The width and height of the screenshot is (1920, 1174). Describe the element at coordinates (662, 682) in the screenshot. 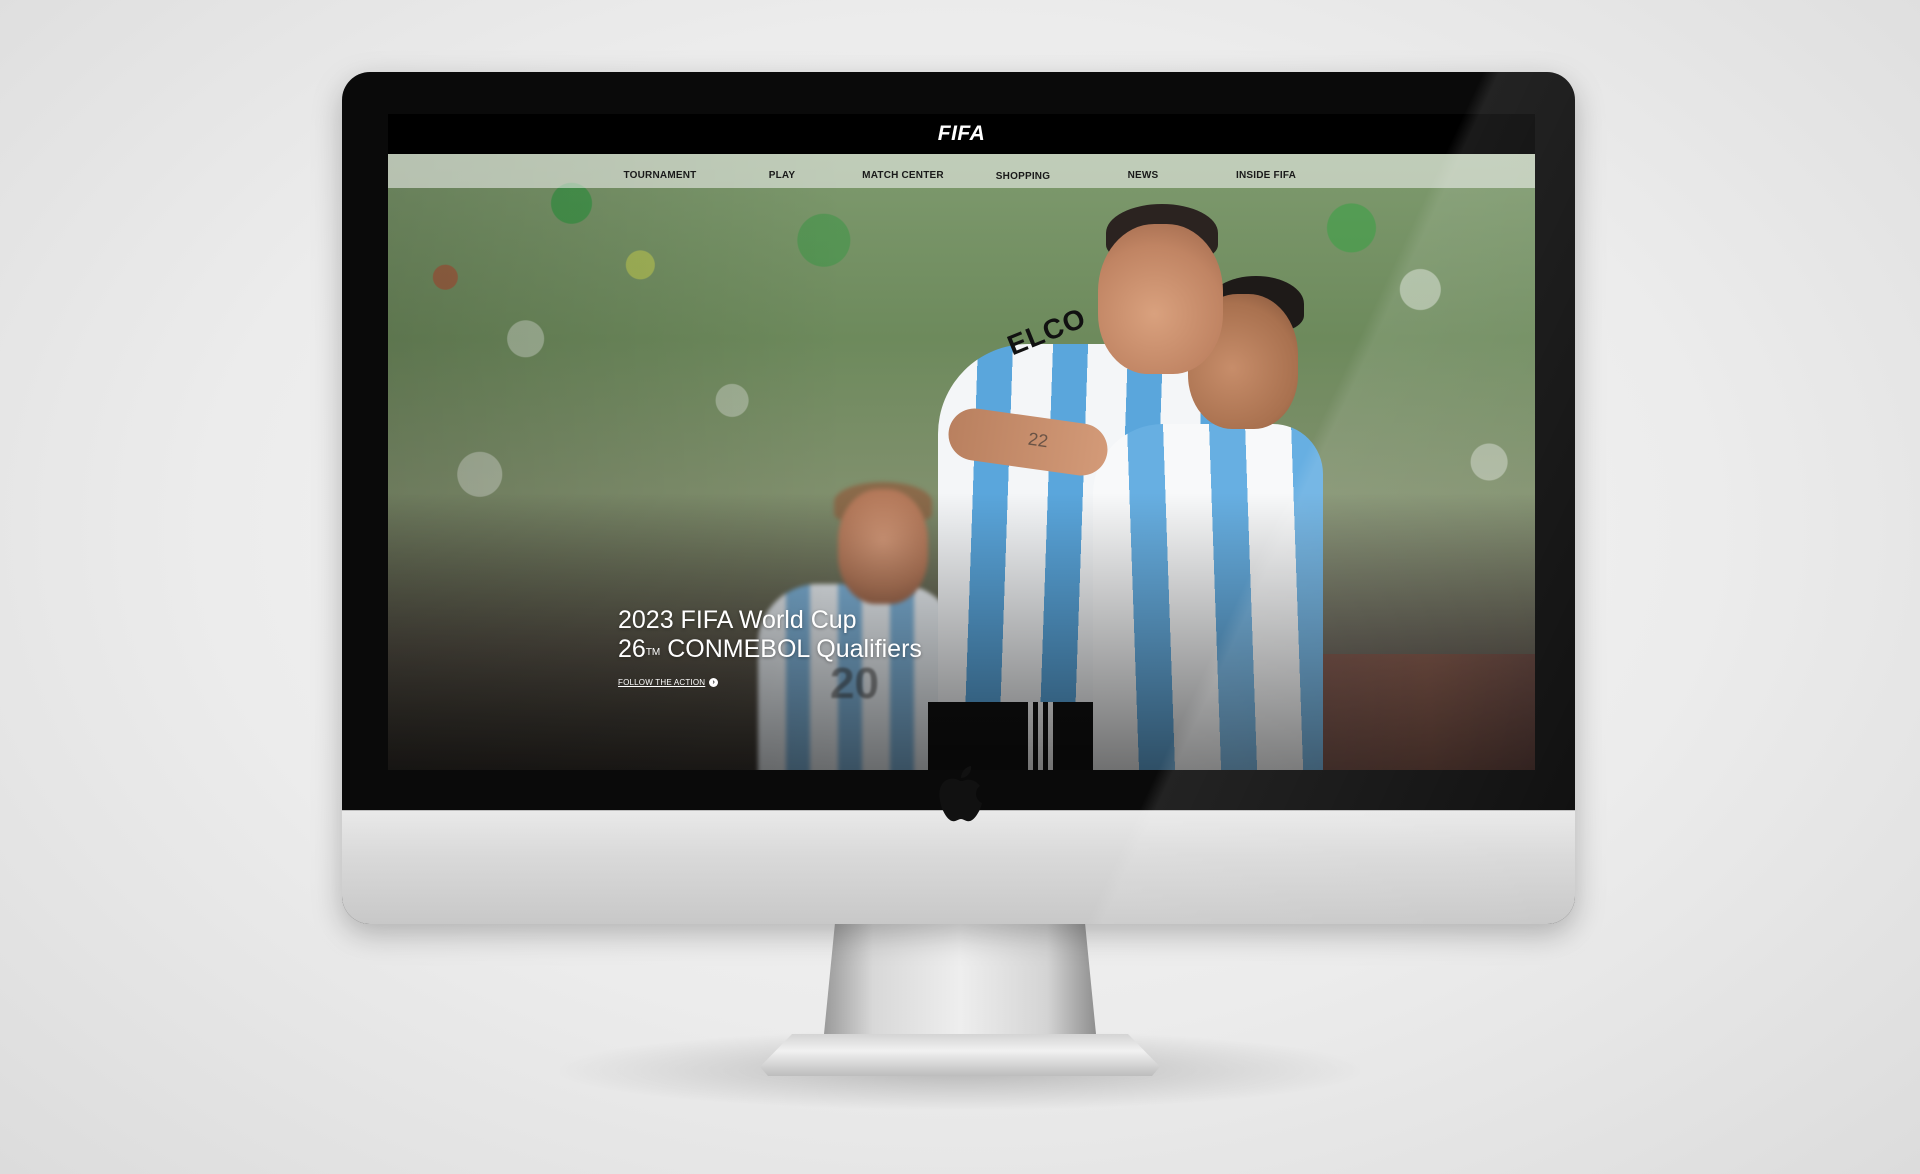

I see `follow-action-label: FOLLOW THE ACTION` at that location.